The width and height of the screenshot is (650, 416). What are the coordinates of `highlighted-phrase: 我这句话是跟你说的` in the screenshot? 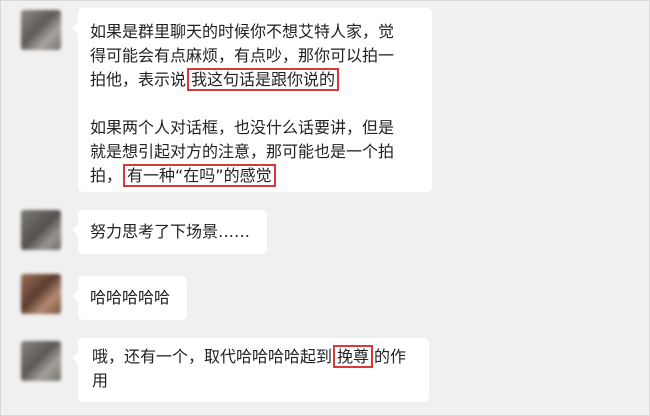 It's located at (263, 79).